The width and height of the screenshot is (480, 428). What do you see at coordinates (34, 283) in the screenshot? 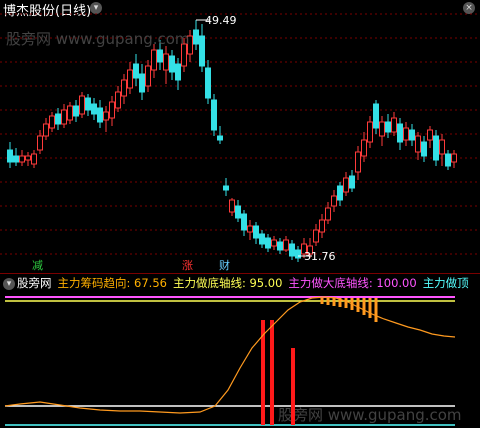
I see `indicator-name: 股旁网` at bounding box center [34, 283].